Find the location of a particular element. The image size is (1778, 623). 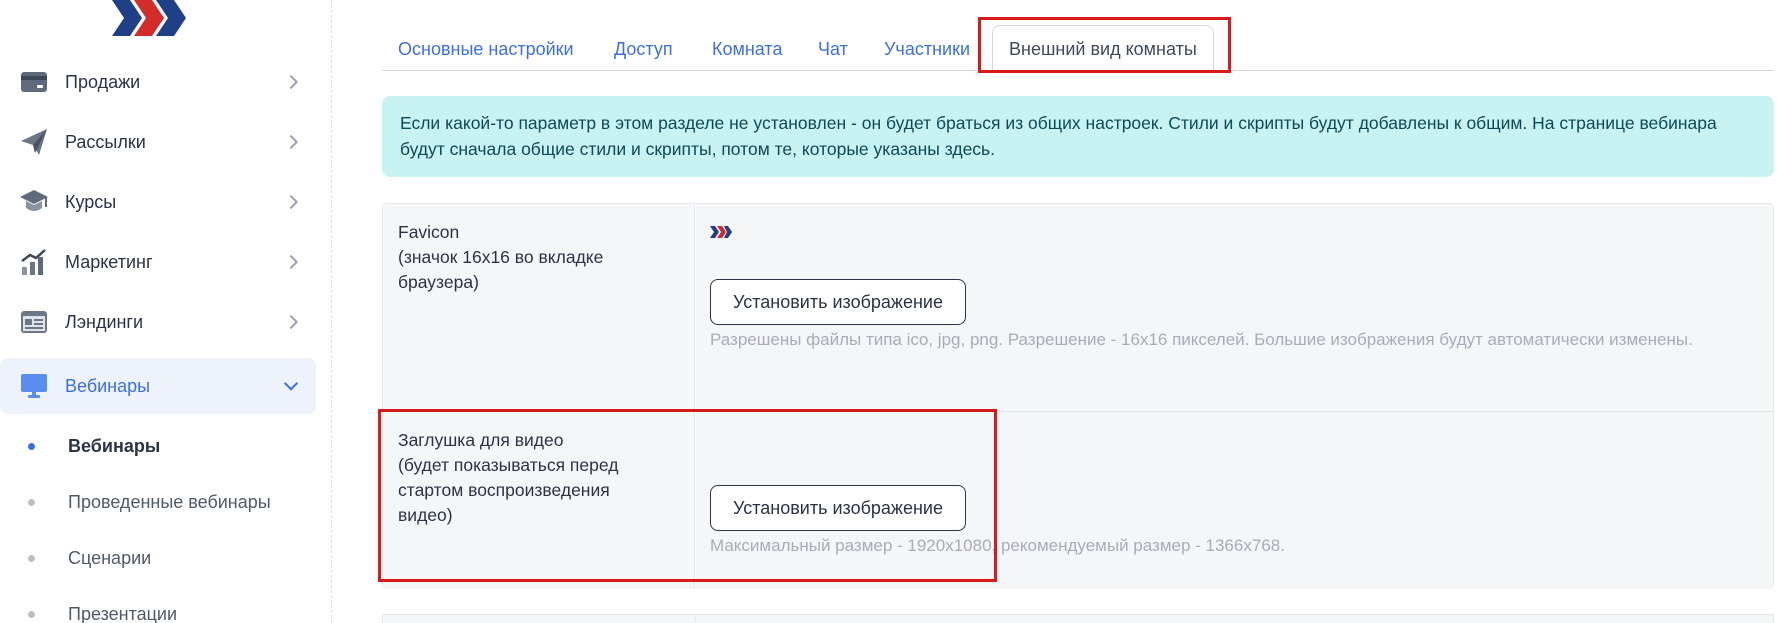

paper-plane-icon is located at coordinates (34, 142).